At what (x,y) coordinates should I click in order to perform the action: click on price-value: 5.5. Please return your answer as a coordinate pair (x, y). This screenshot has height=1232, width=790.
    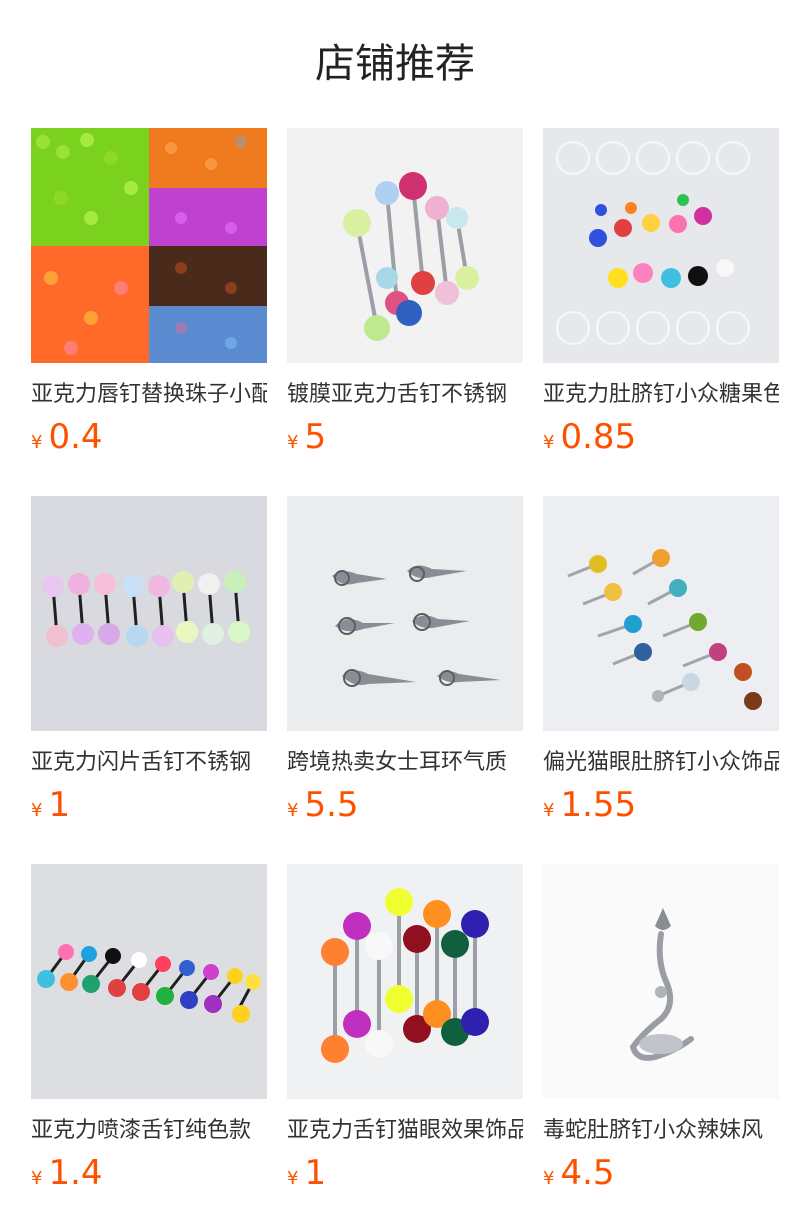
    Looking at the image, I should click on (331, 805).